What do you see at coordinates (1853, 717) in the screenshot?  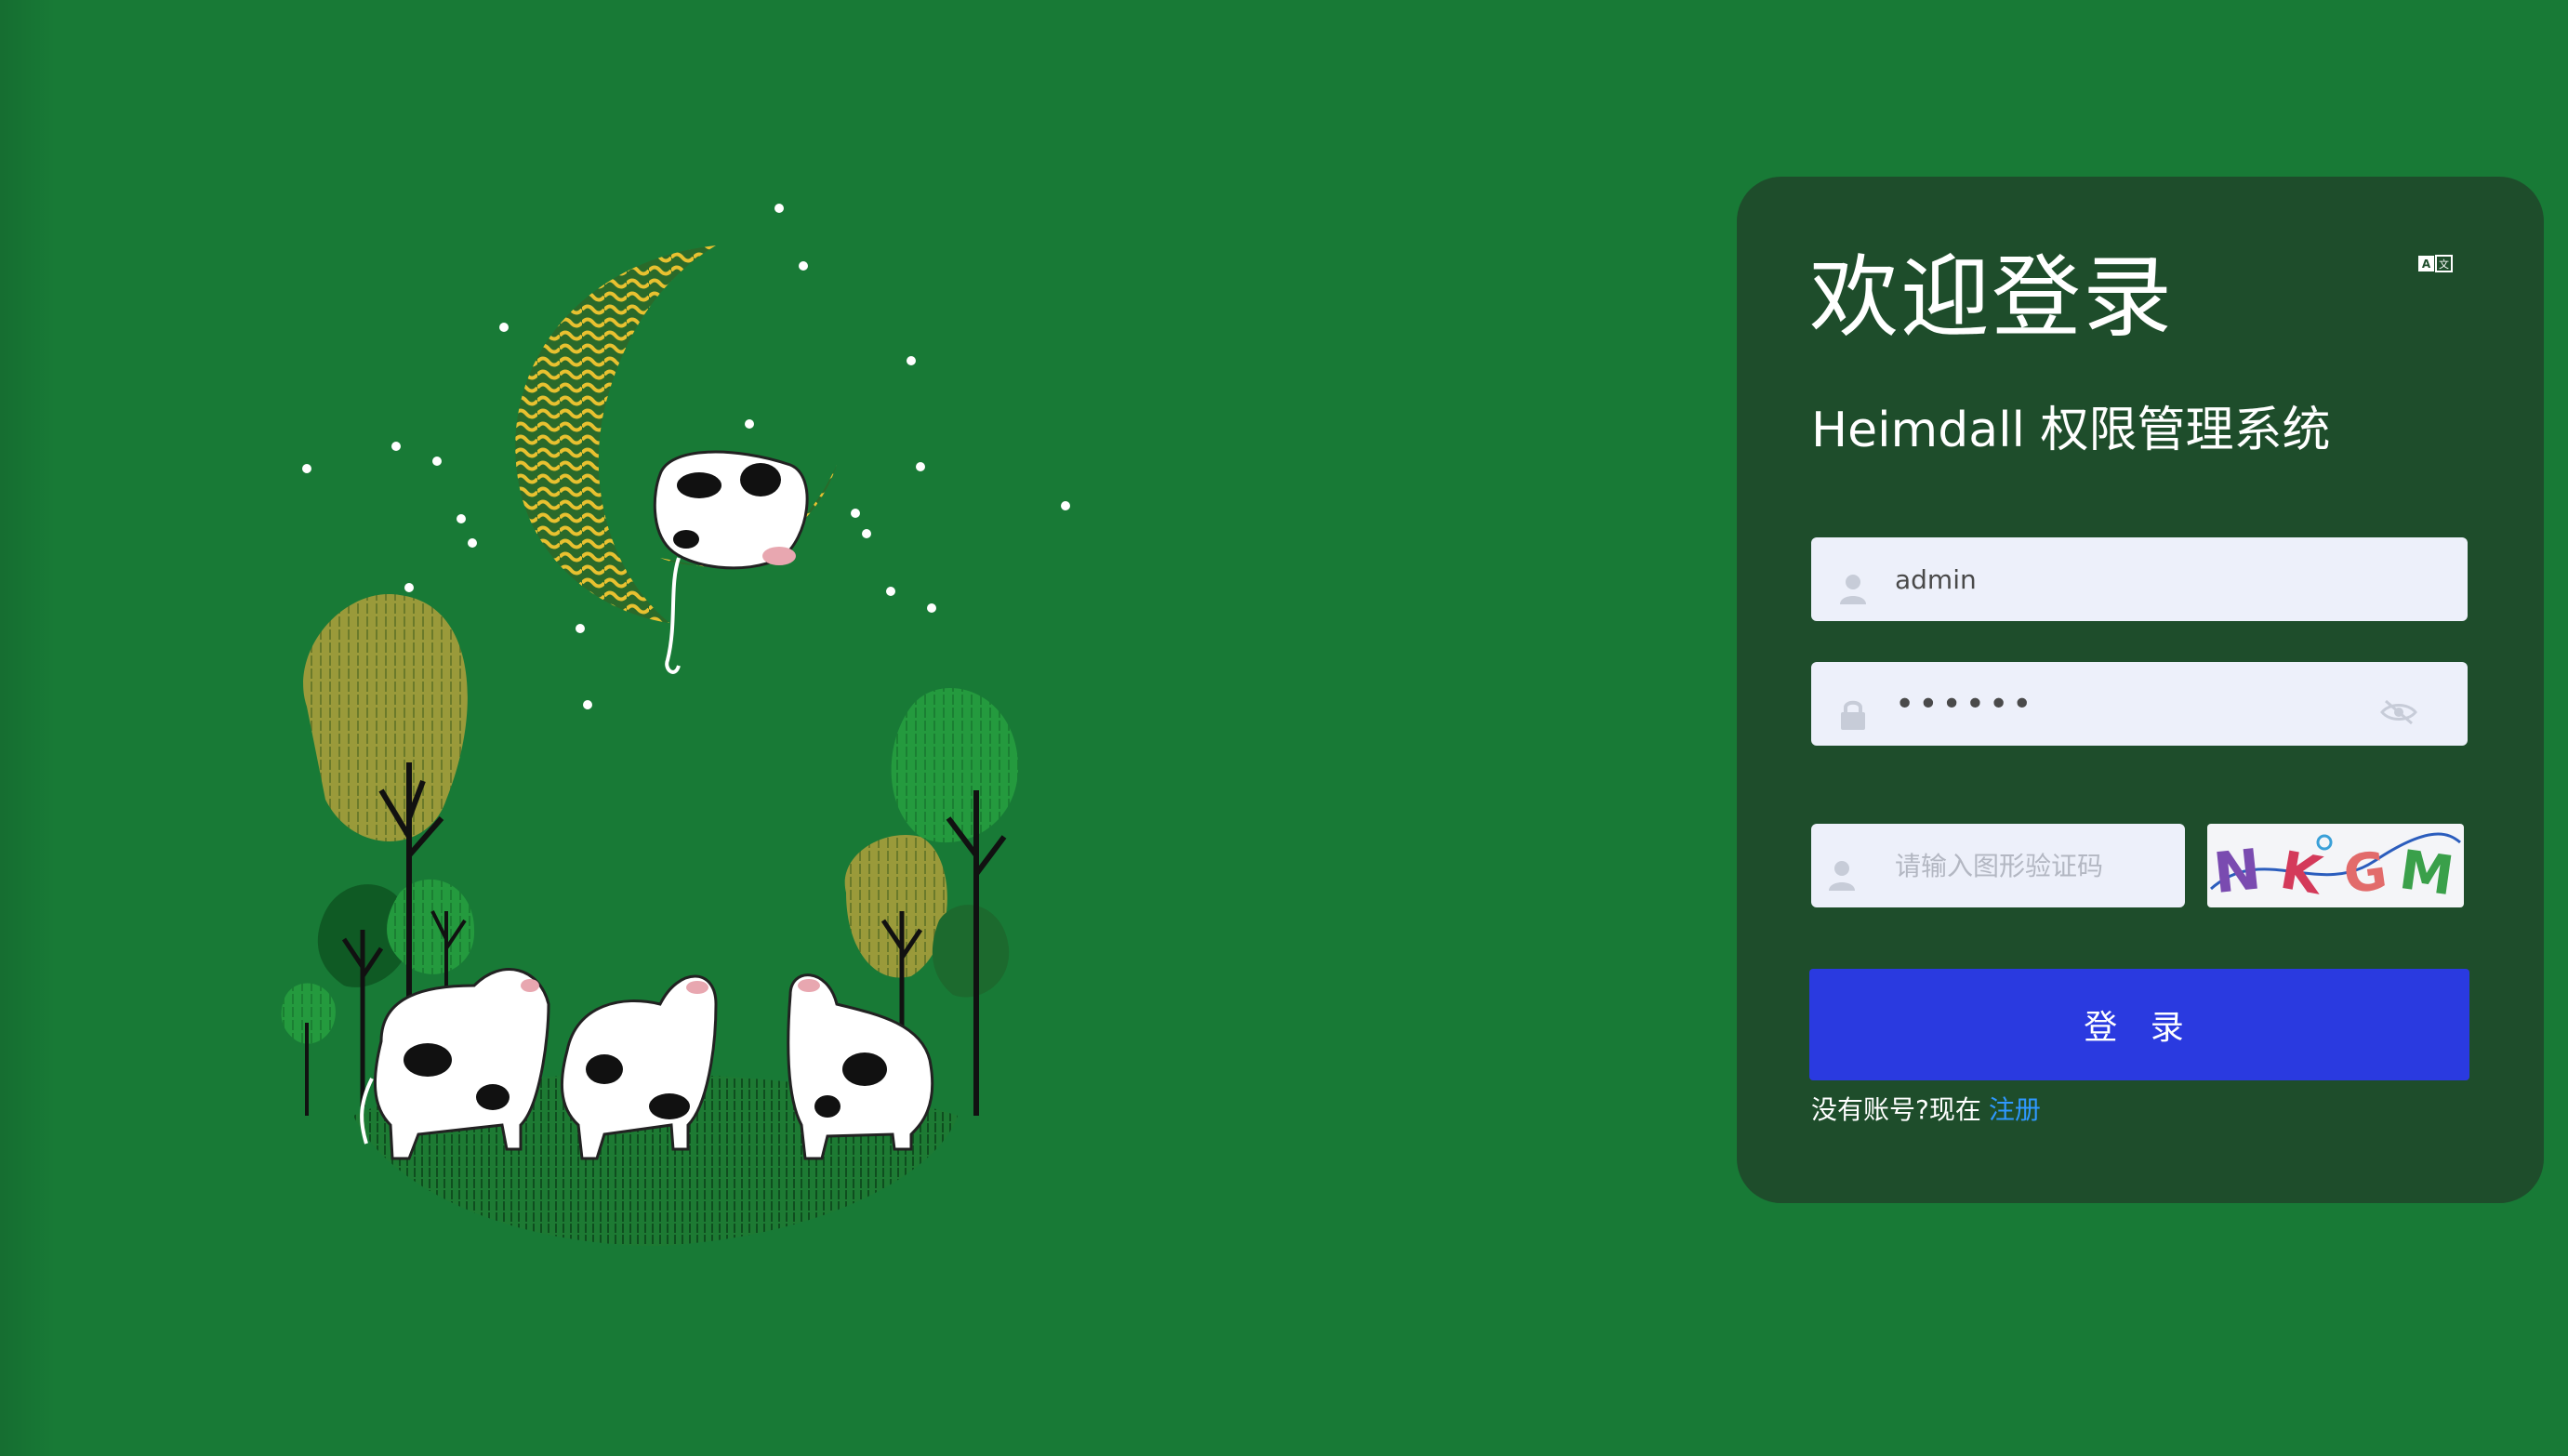 I see `lock-icon` at bounding box center [1853, 717].